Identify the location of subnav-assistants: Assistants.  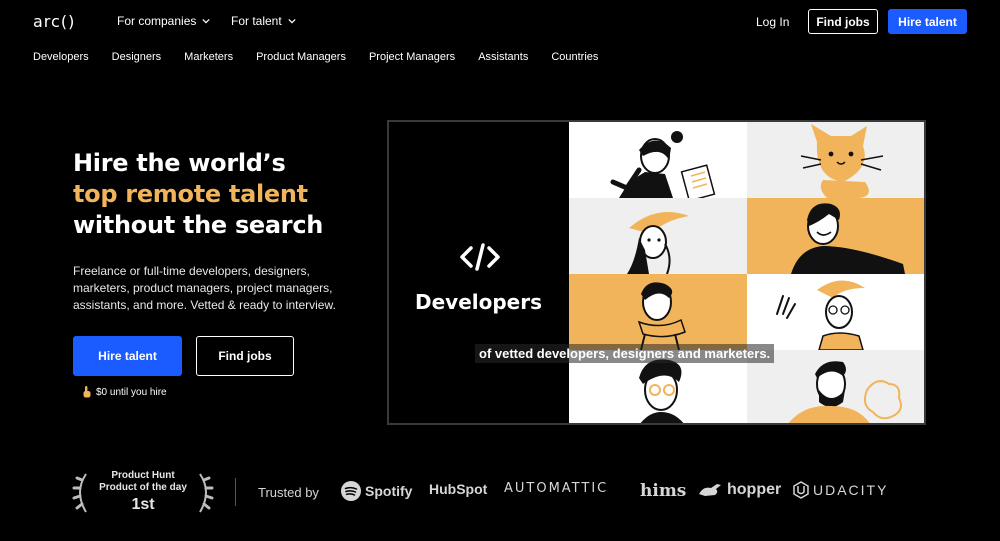
(503, 57).